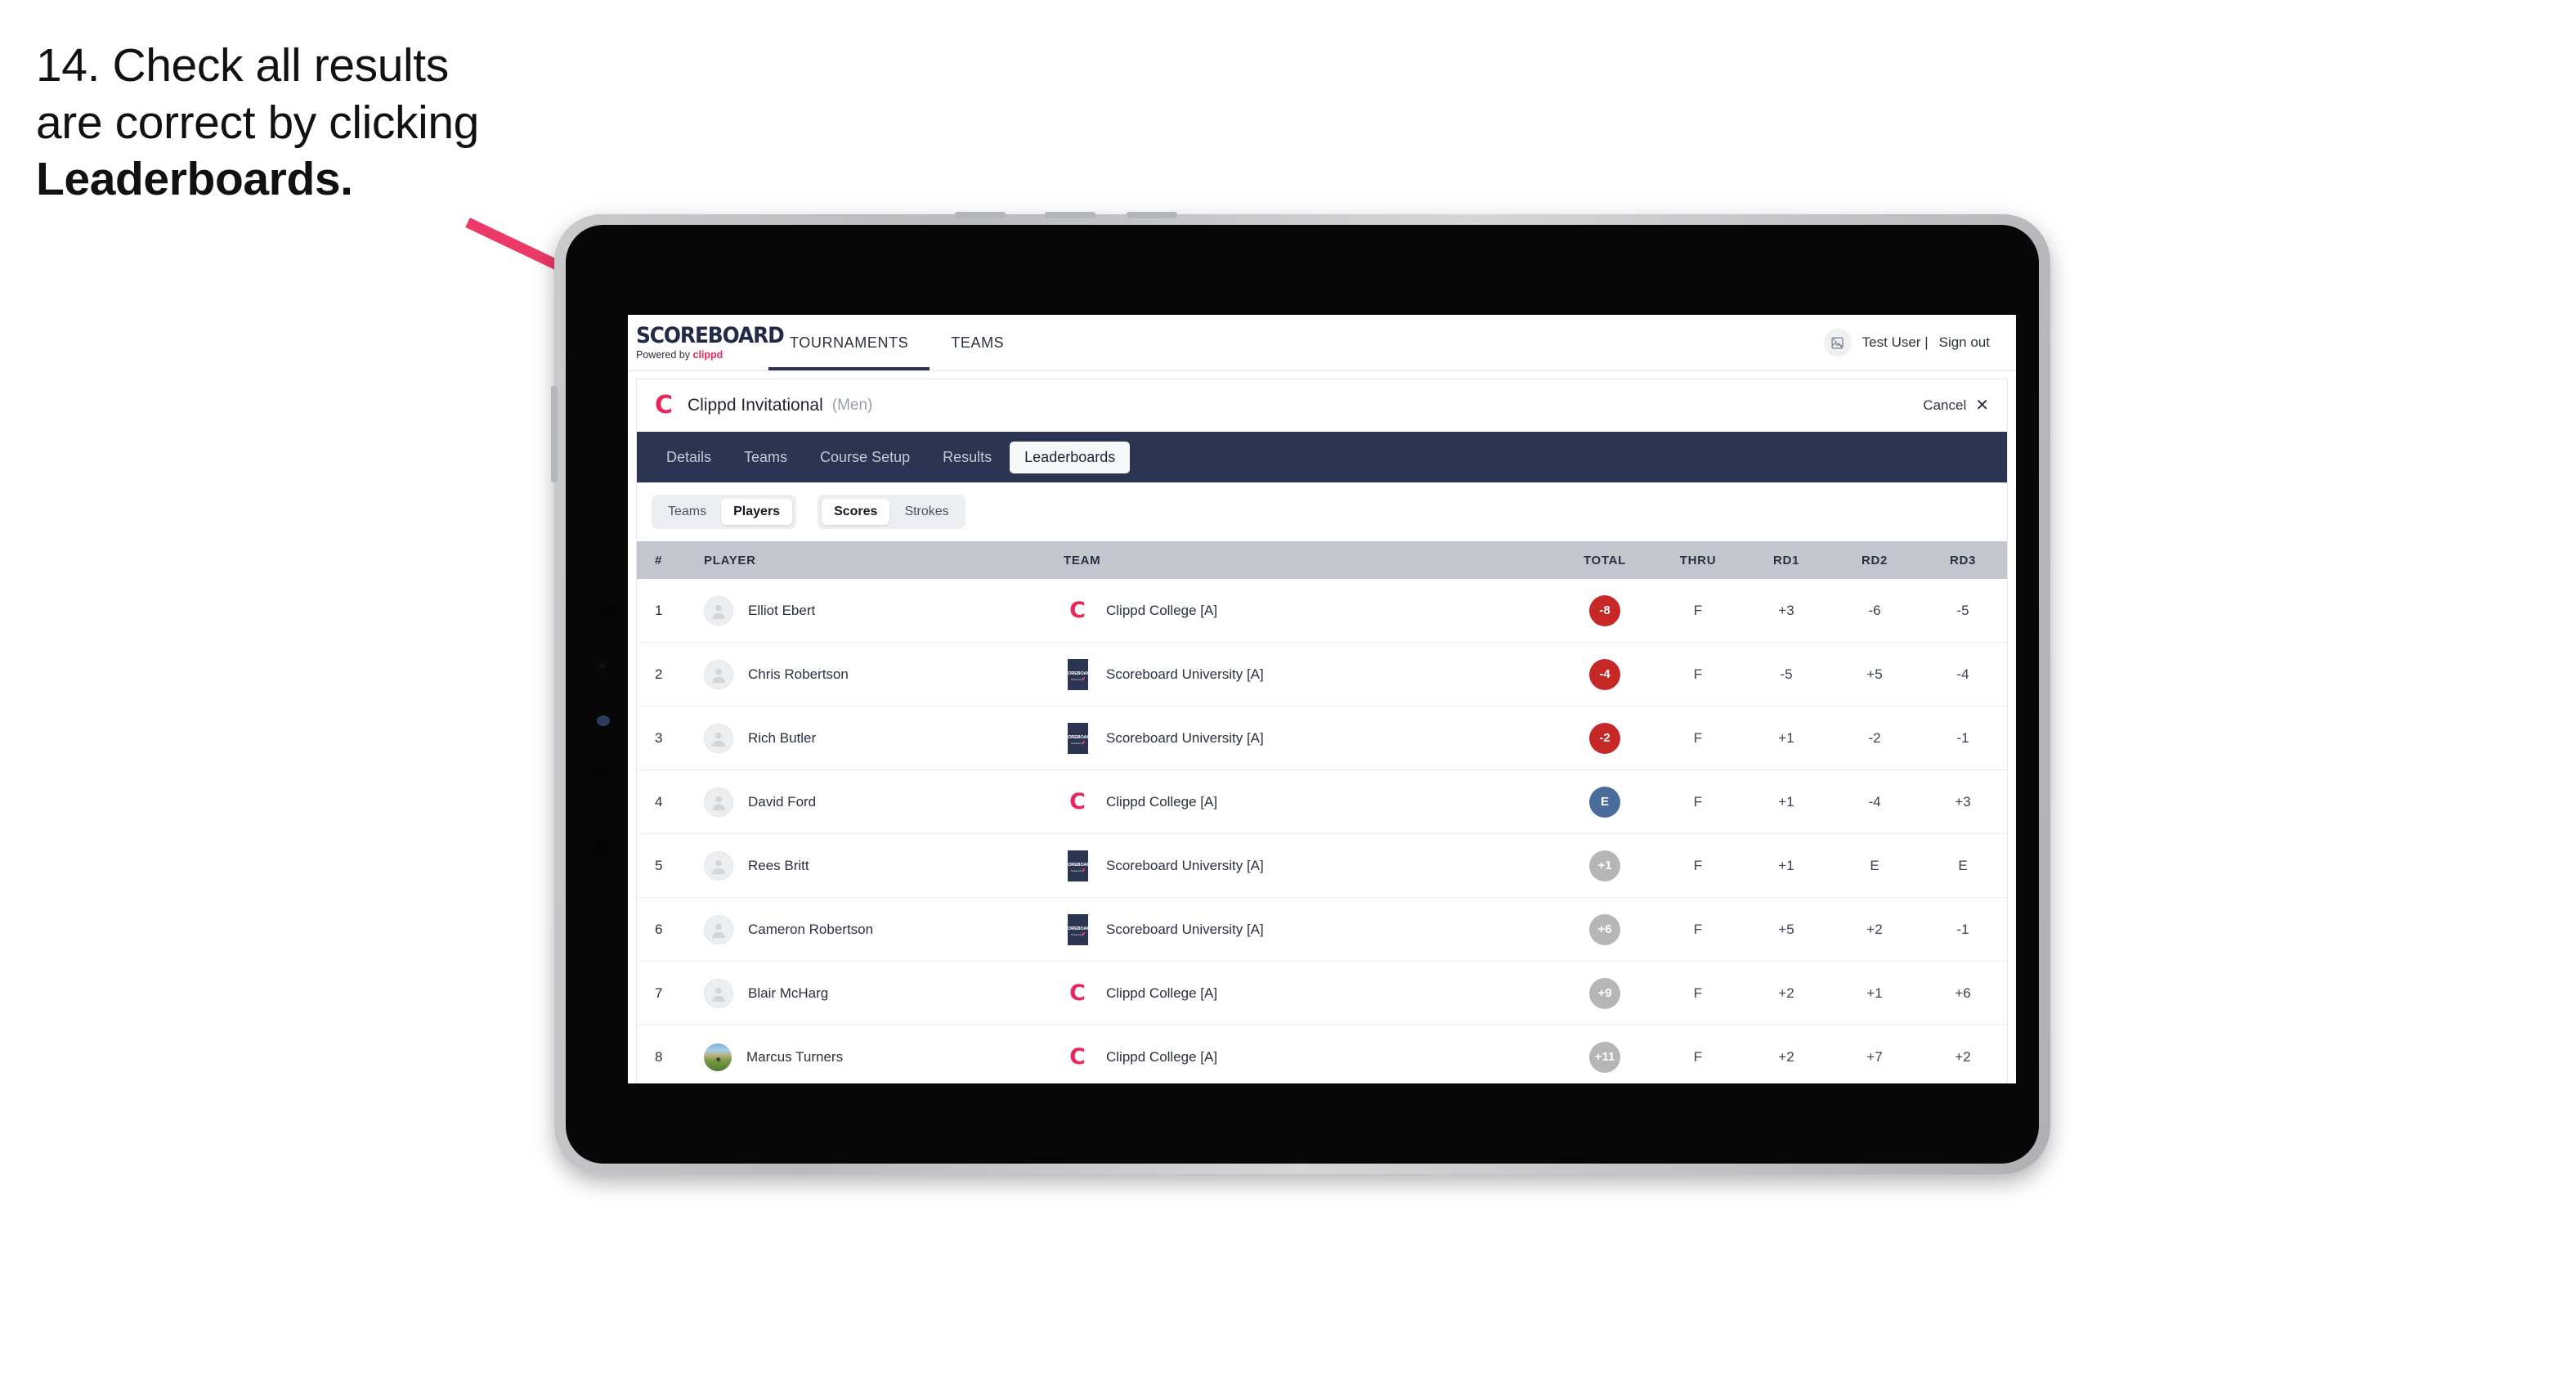  What do you see at coordinates (1322, 801) in the screenshot?
I see `table-row: 4 David Ford C Clippd College [A] E F +1 -4 +3` at bounding box center [1322, 801].